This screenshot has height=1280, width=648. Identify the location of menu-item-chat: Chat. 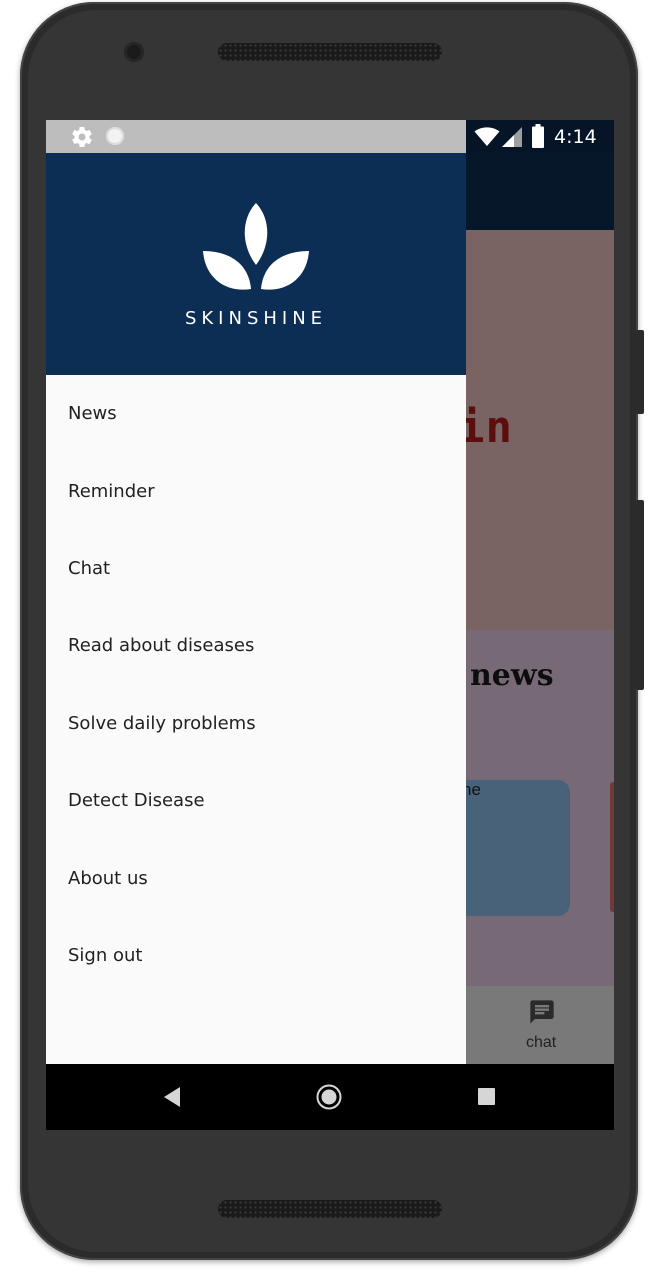
(256, 568).